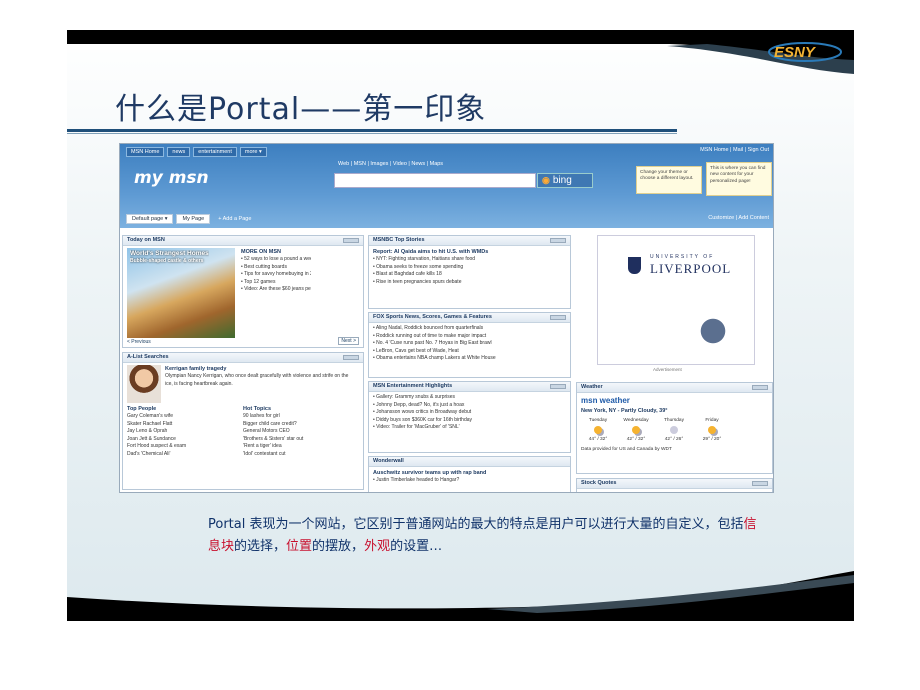 The height and width of the screenshot is (690, 920). I want to click on weather-location: New York, NY - Partly Cloudy, 39°, so click(674, 411).